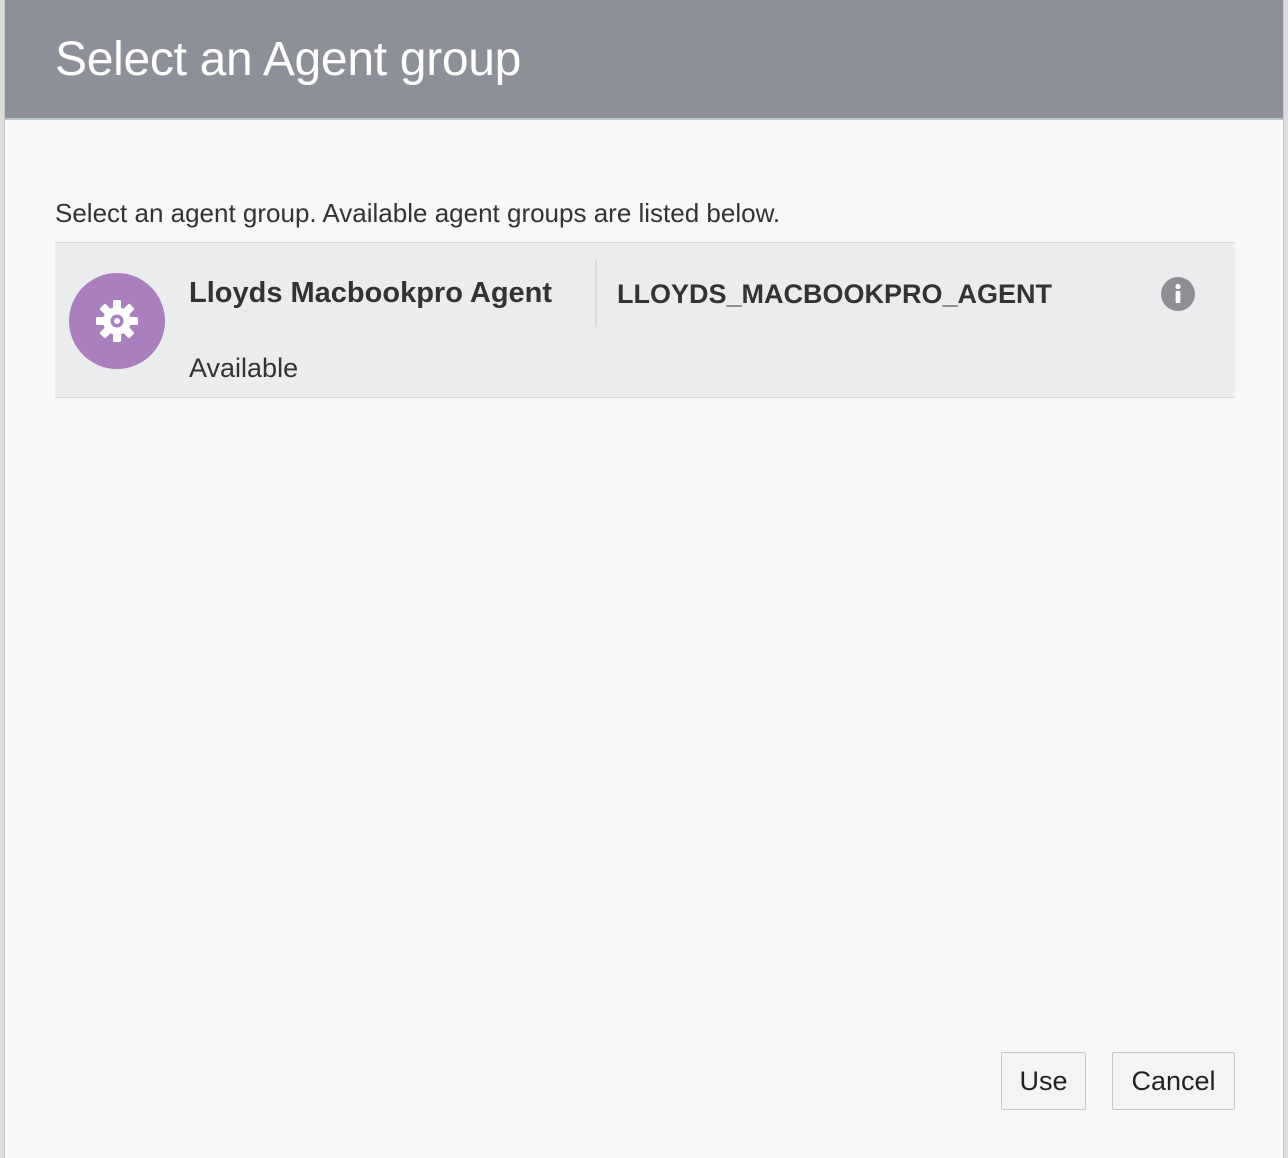  I want to click on dialog-header: Select an Agent group, so click(644, 60).